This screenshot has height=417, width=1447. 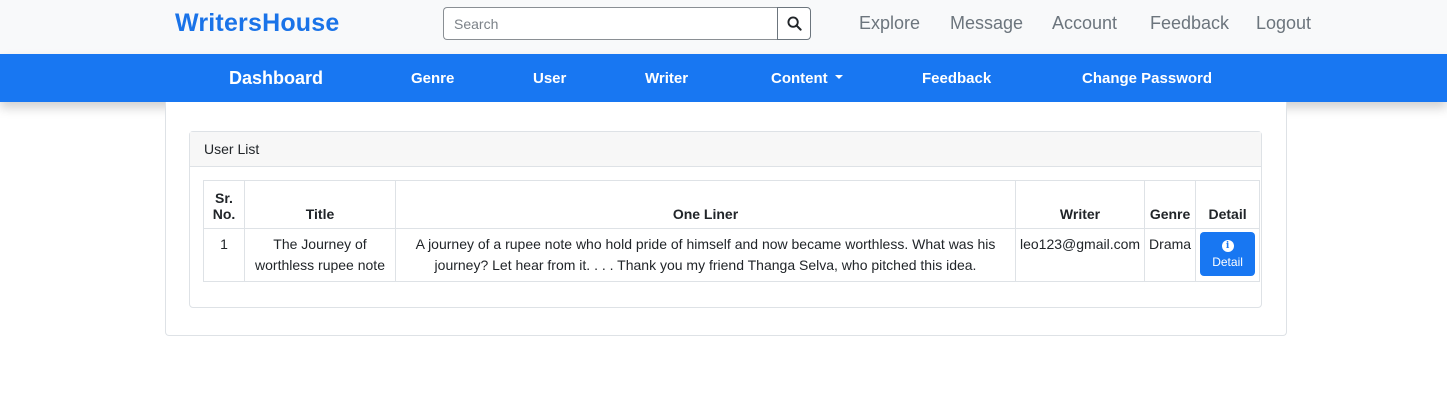 I want to click on nav-feedback: Feedback, so click(x=1189, y=23).